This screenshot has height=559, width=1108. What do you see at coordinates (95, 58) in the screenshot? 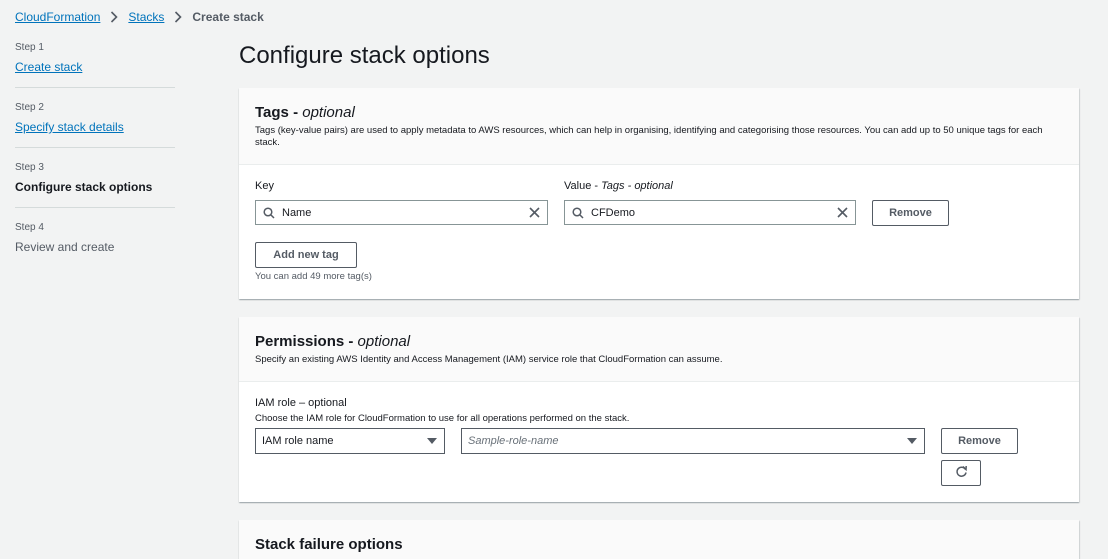
I see `step-1: Step 1 Create stack` at bounding box center [95, 58].